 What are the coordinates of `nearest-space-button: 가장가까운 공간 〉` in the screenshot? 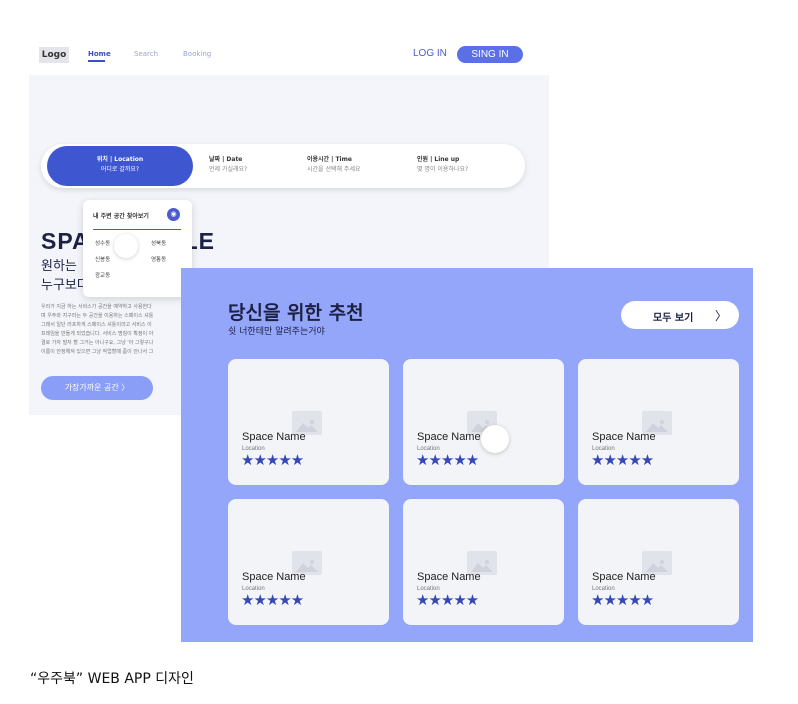 It's located at (97, 388).